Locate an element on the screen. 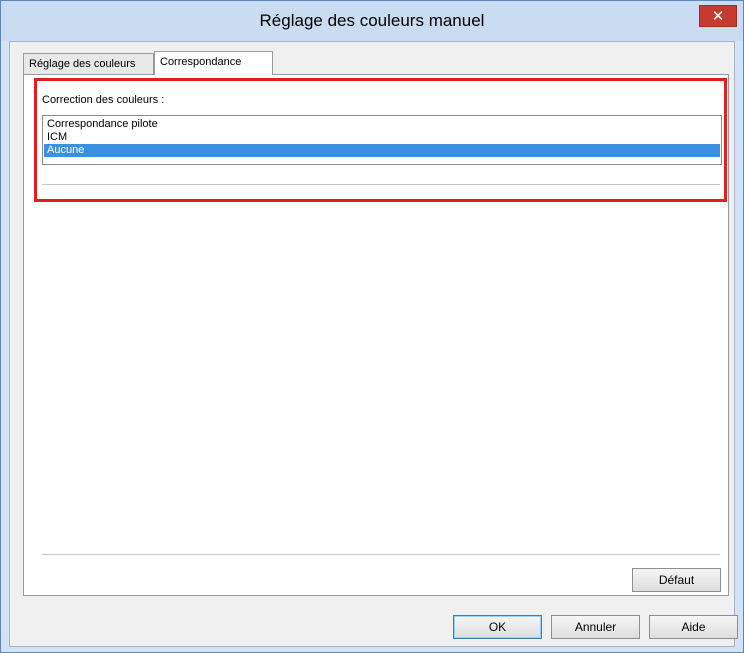  title-bar: Réglage des couleurs manuel ✕ is located at coordinates (372, 21).